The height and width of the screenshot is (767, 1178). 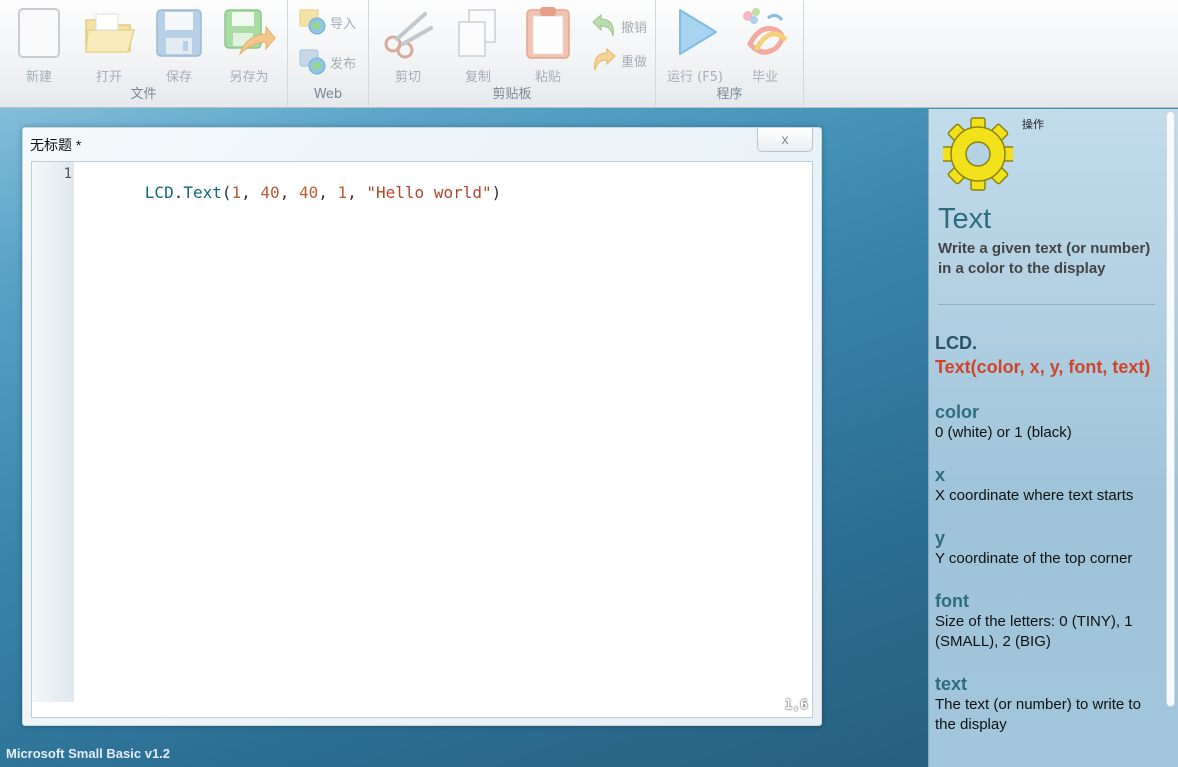 What do you see at coordinates (39, 33) in the screenshot?
I see `new-document-icon` at bounding box center [39, 33].